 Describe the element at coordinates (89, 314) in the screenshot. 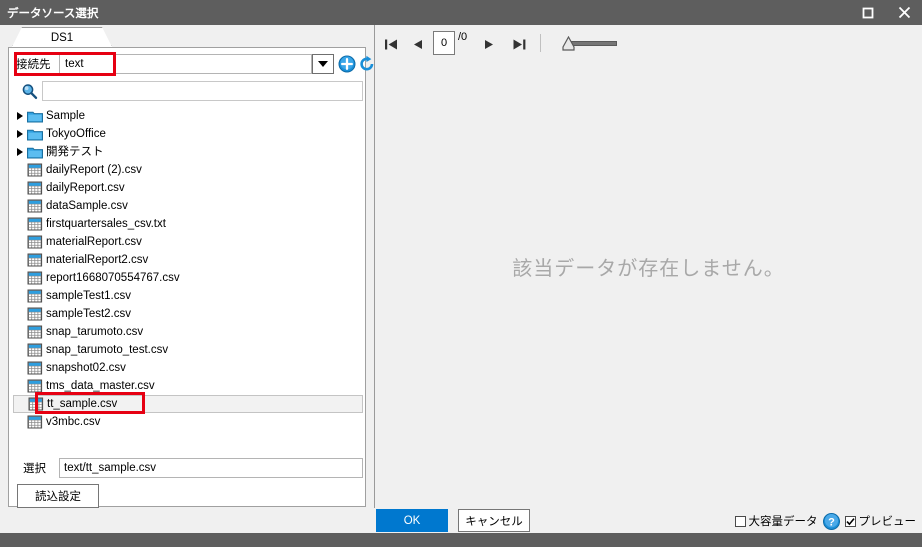

I see `file-list-row-label: sampleTest2.csv` at that location.